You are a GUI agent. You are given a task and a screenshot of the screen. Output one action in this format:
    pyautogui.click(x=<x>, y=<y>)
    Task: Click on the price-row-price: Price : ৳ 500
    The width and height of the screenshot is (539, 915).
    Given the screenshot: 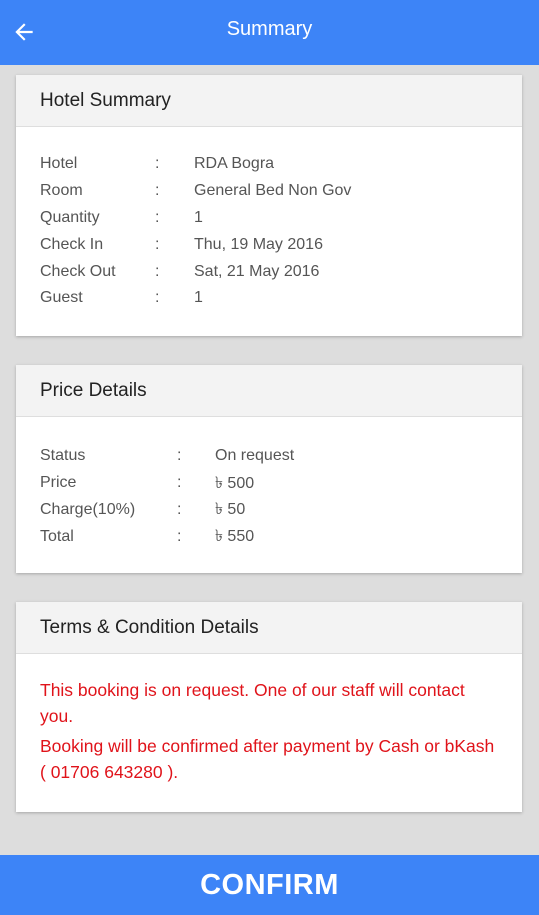 What is the action you would take?
    pyautogui.click(x=281, y=483)
    